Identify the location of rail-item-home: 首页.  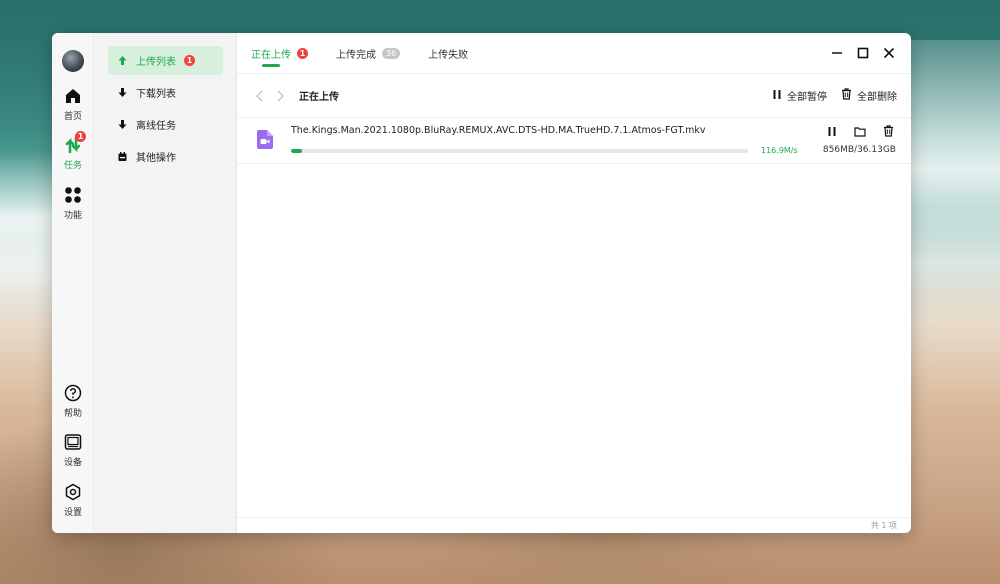
(73, 104).